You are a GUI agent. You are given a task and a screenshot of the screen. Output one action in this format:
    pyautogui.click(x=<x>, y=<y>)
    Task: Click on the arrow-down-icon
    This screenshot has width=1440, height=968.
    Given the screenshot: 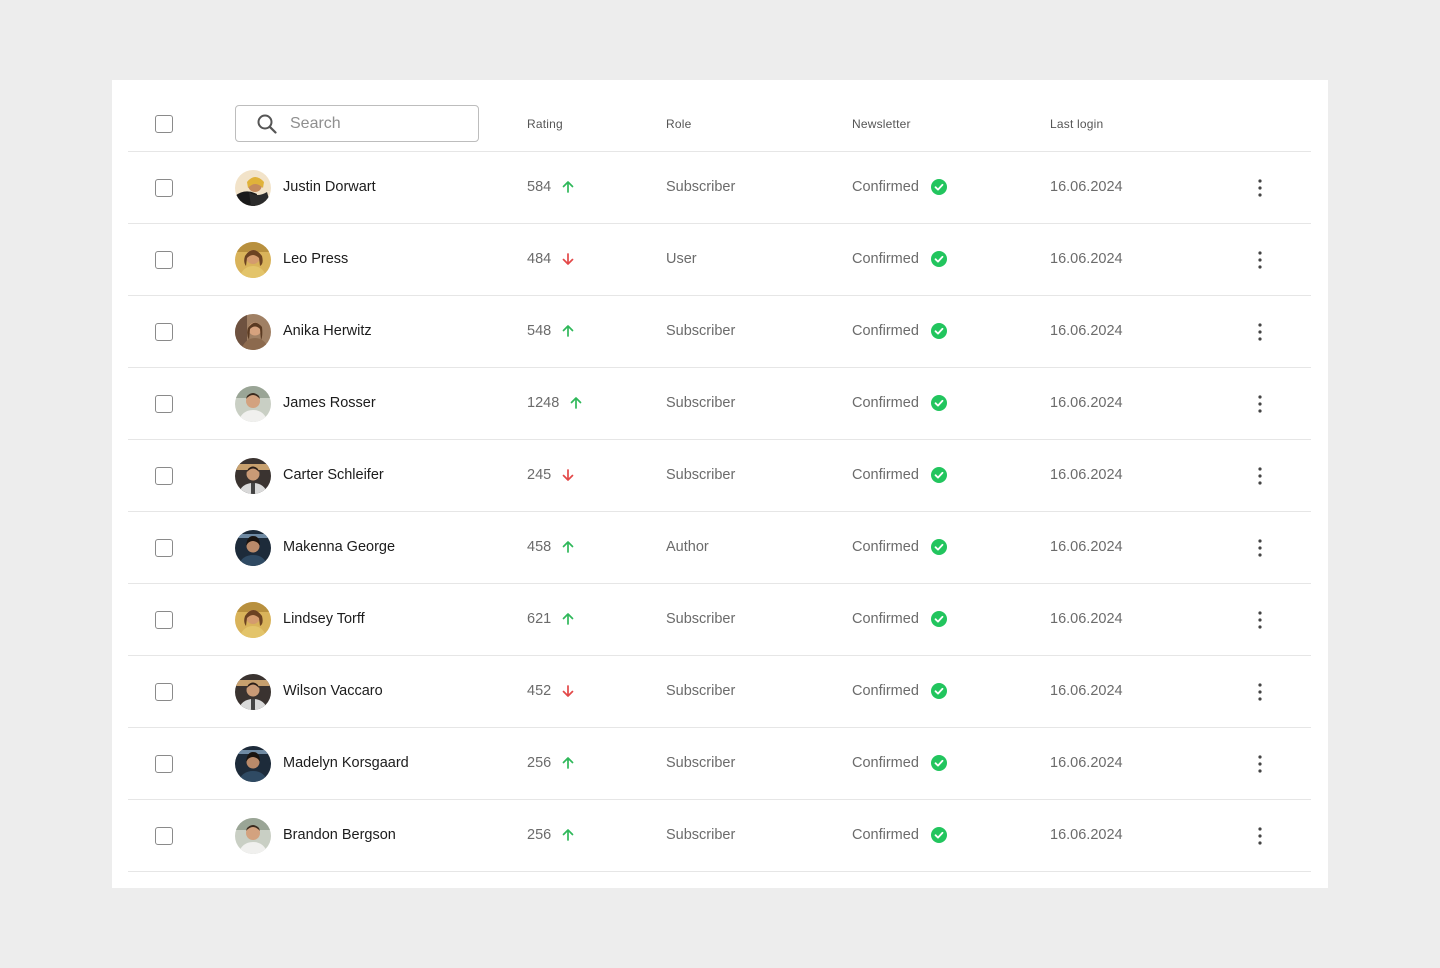 What is the action you would take?
    pyautogui.click(x=568, y=691)
    